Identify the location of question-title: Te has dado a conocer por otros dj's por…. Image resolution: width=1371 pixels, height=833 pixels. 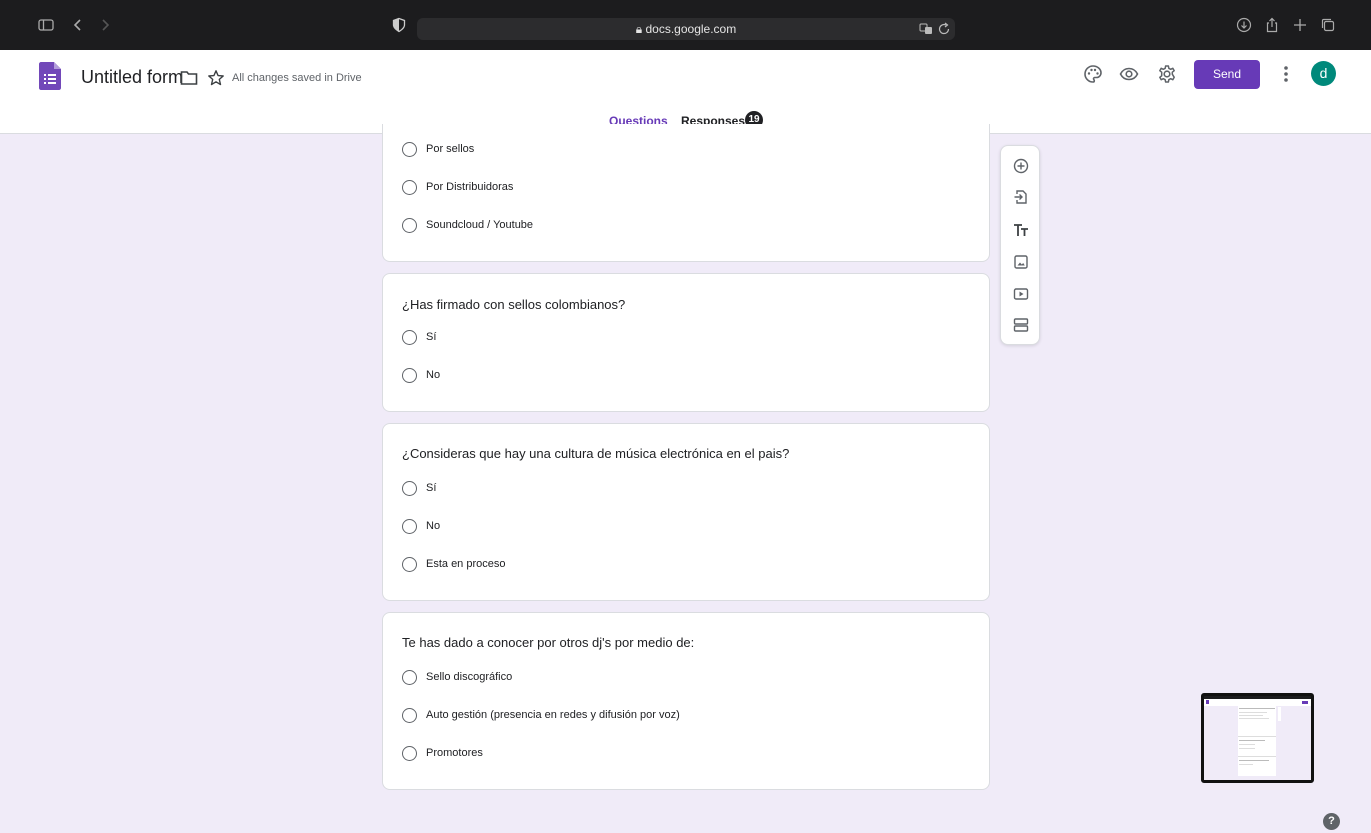
(548, 642).